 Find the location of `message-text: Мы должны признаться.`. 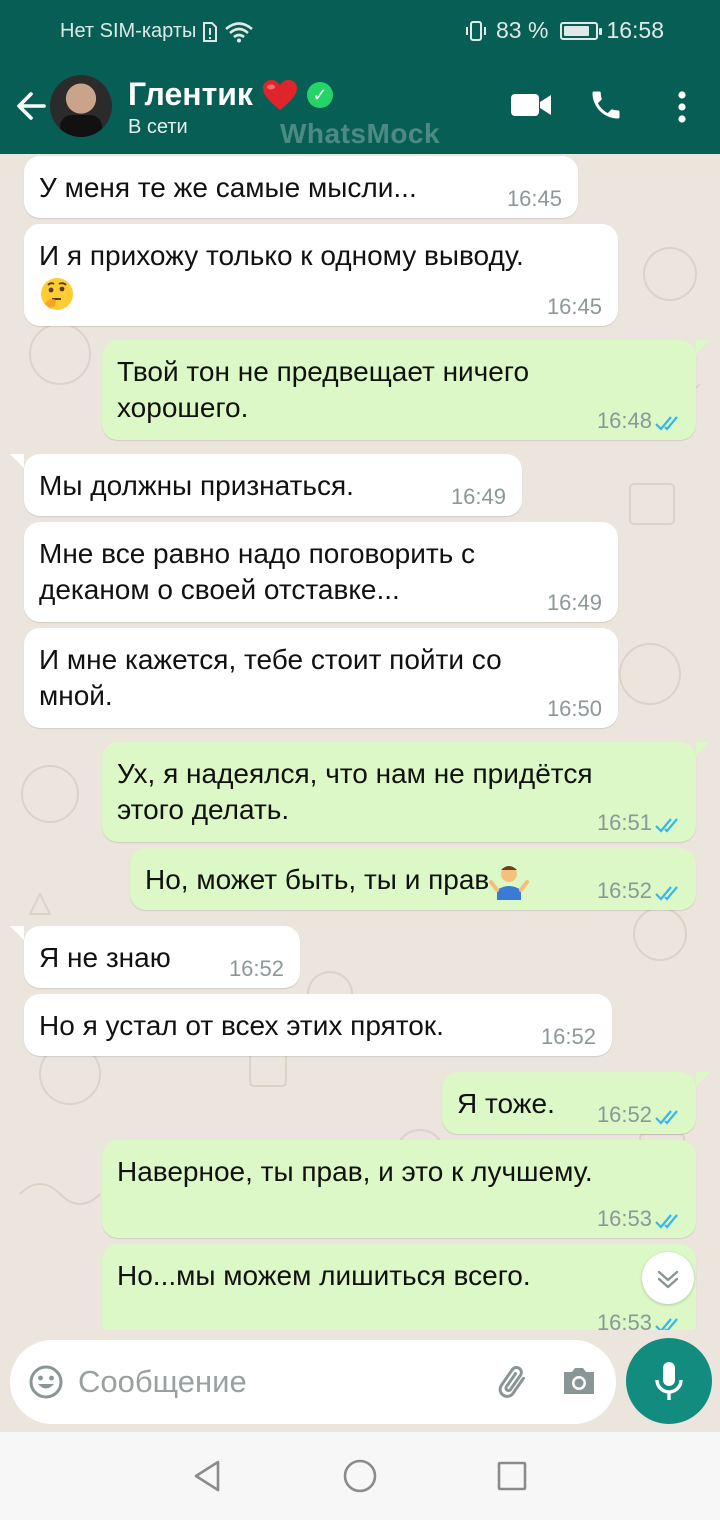

message-text: Мы должны признаться. is located at coordinates (196, 485).